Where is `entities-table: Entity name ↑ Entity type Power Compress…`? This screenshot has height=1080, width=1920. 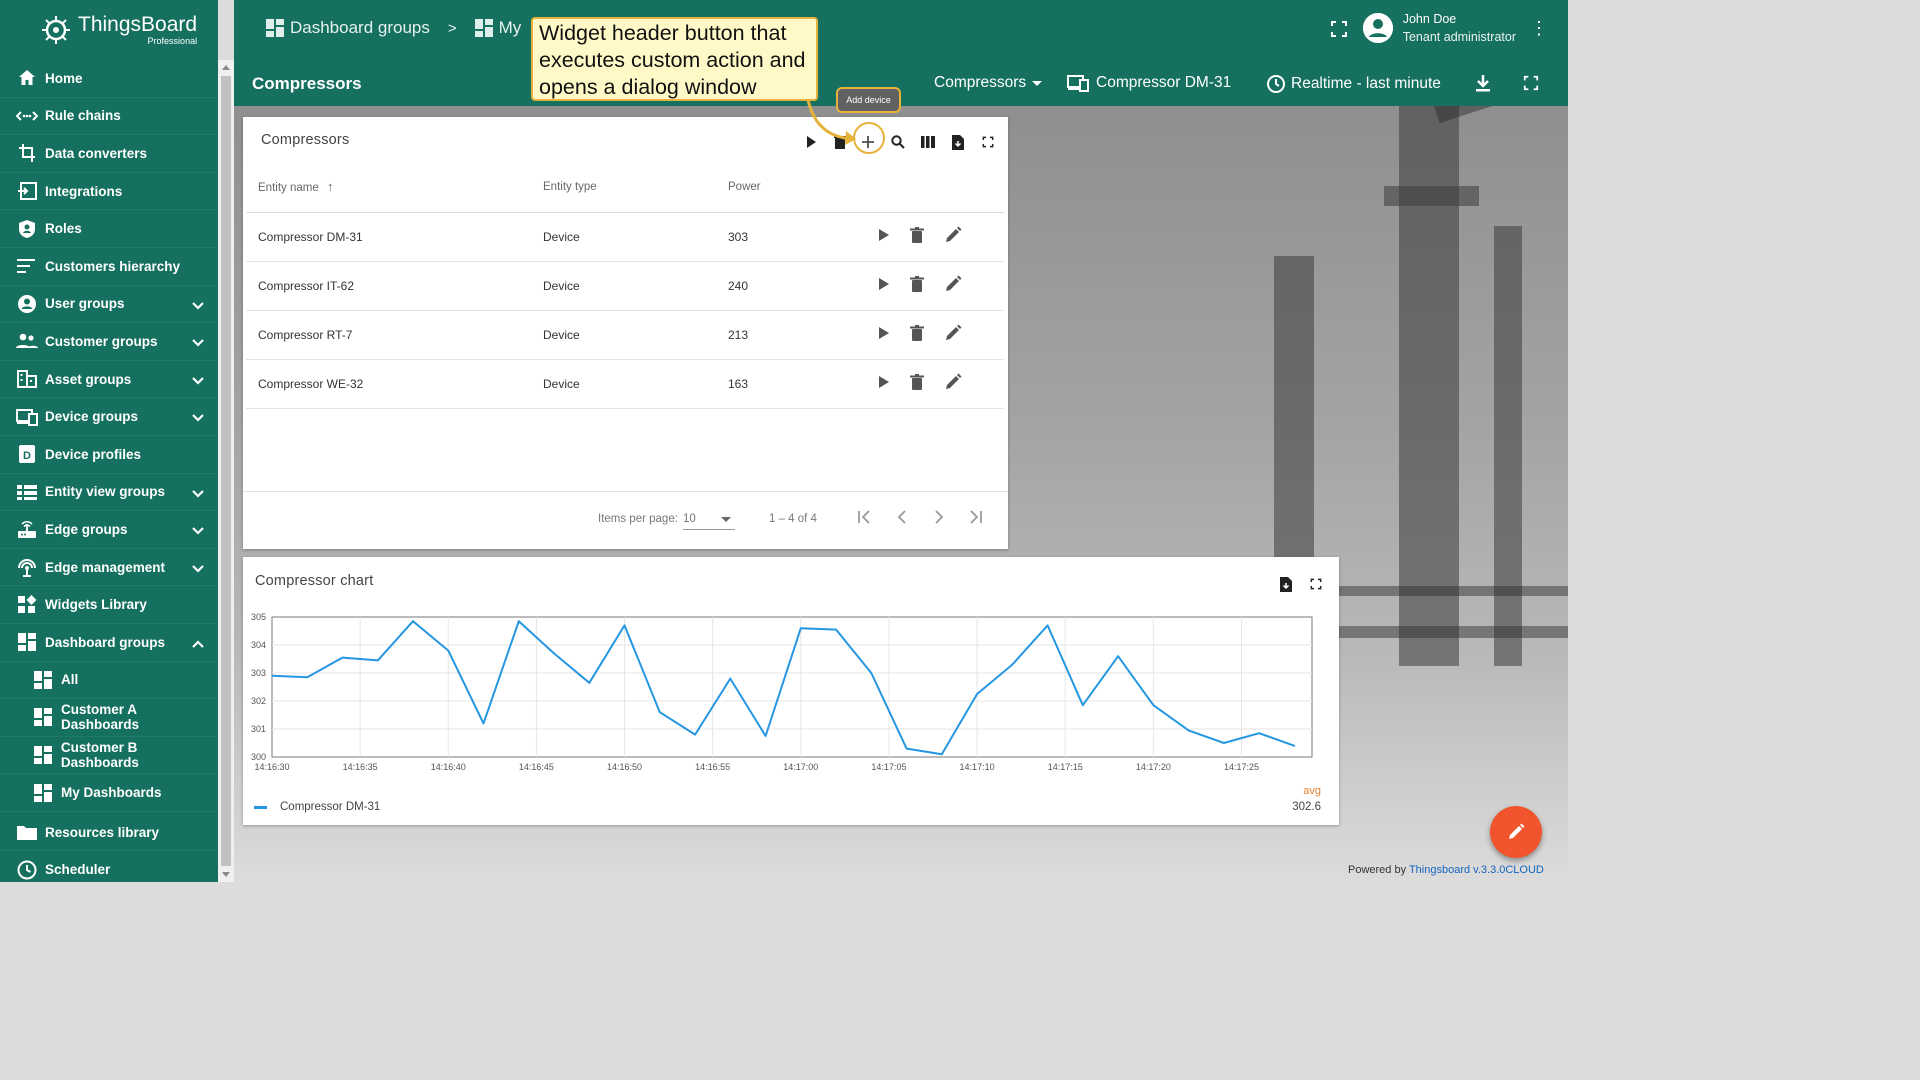
entities-table: Entity name ↑ Entity type Power Compress… is located at coordinates (625, 285).